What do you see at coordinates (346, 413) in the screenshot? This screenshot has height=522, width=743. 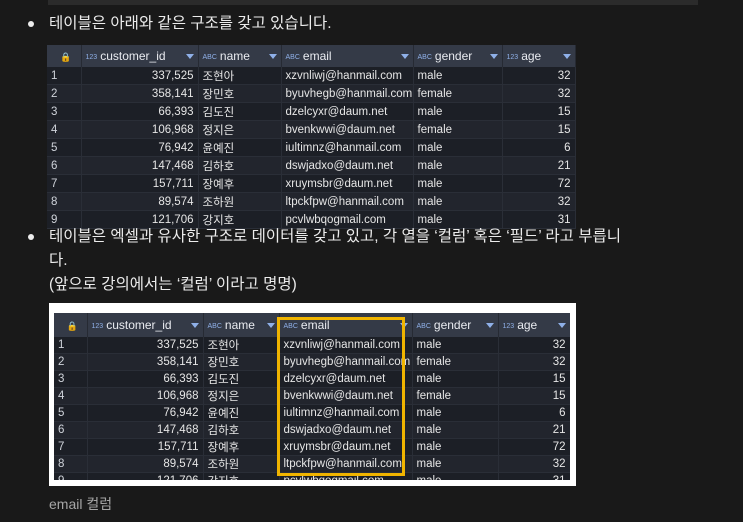 I see `email-cell: iultimnz@hanmail.com` at bounding box center [346, 413].